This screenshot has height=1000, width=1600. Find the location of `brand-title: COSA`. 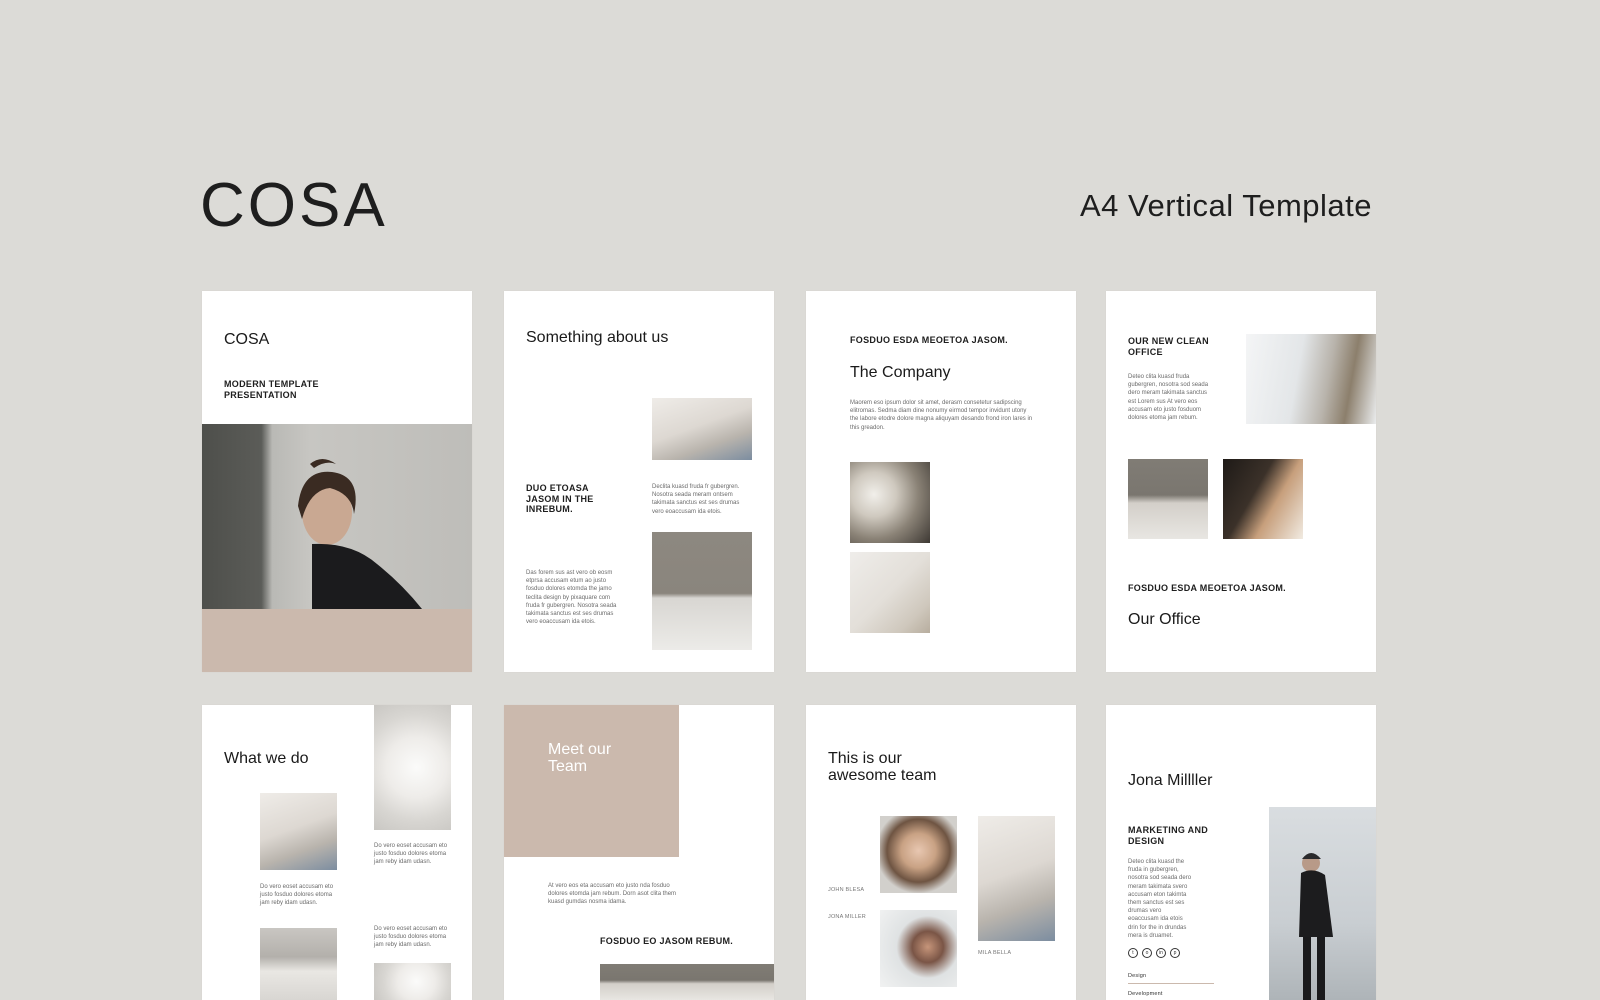

brand-title: COSA is located at coordinates (294, 205).